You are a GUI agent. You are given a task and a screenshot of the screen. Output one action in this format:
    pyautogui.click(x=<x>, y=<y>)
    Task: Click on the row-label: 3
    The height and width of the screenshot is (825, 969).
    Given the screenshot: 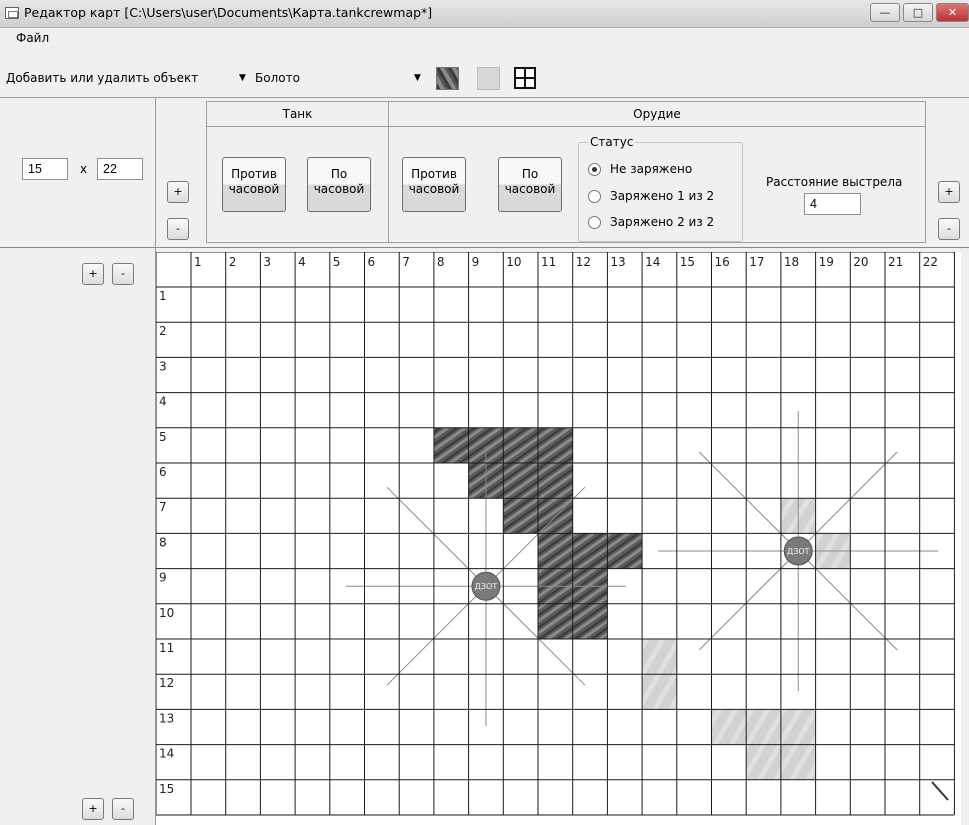 What is the action you would take?
    pyautogui.click(x=163, y=366)
    